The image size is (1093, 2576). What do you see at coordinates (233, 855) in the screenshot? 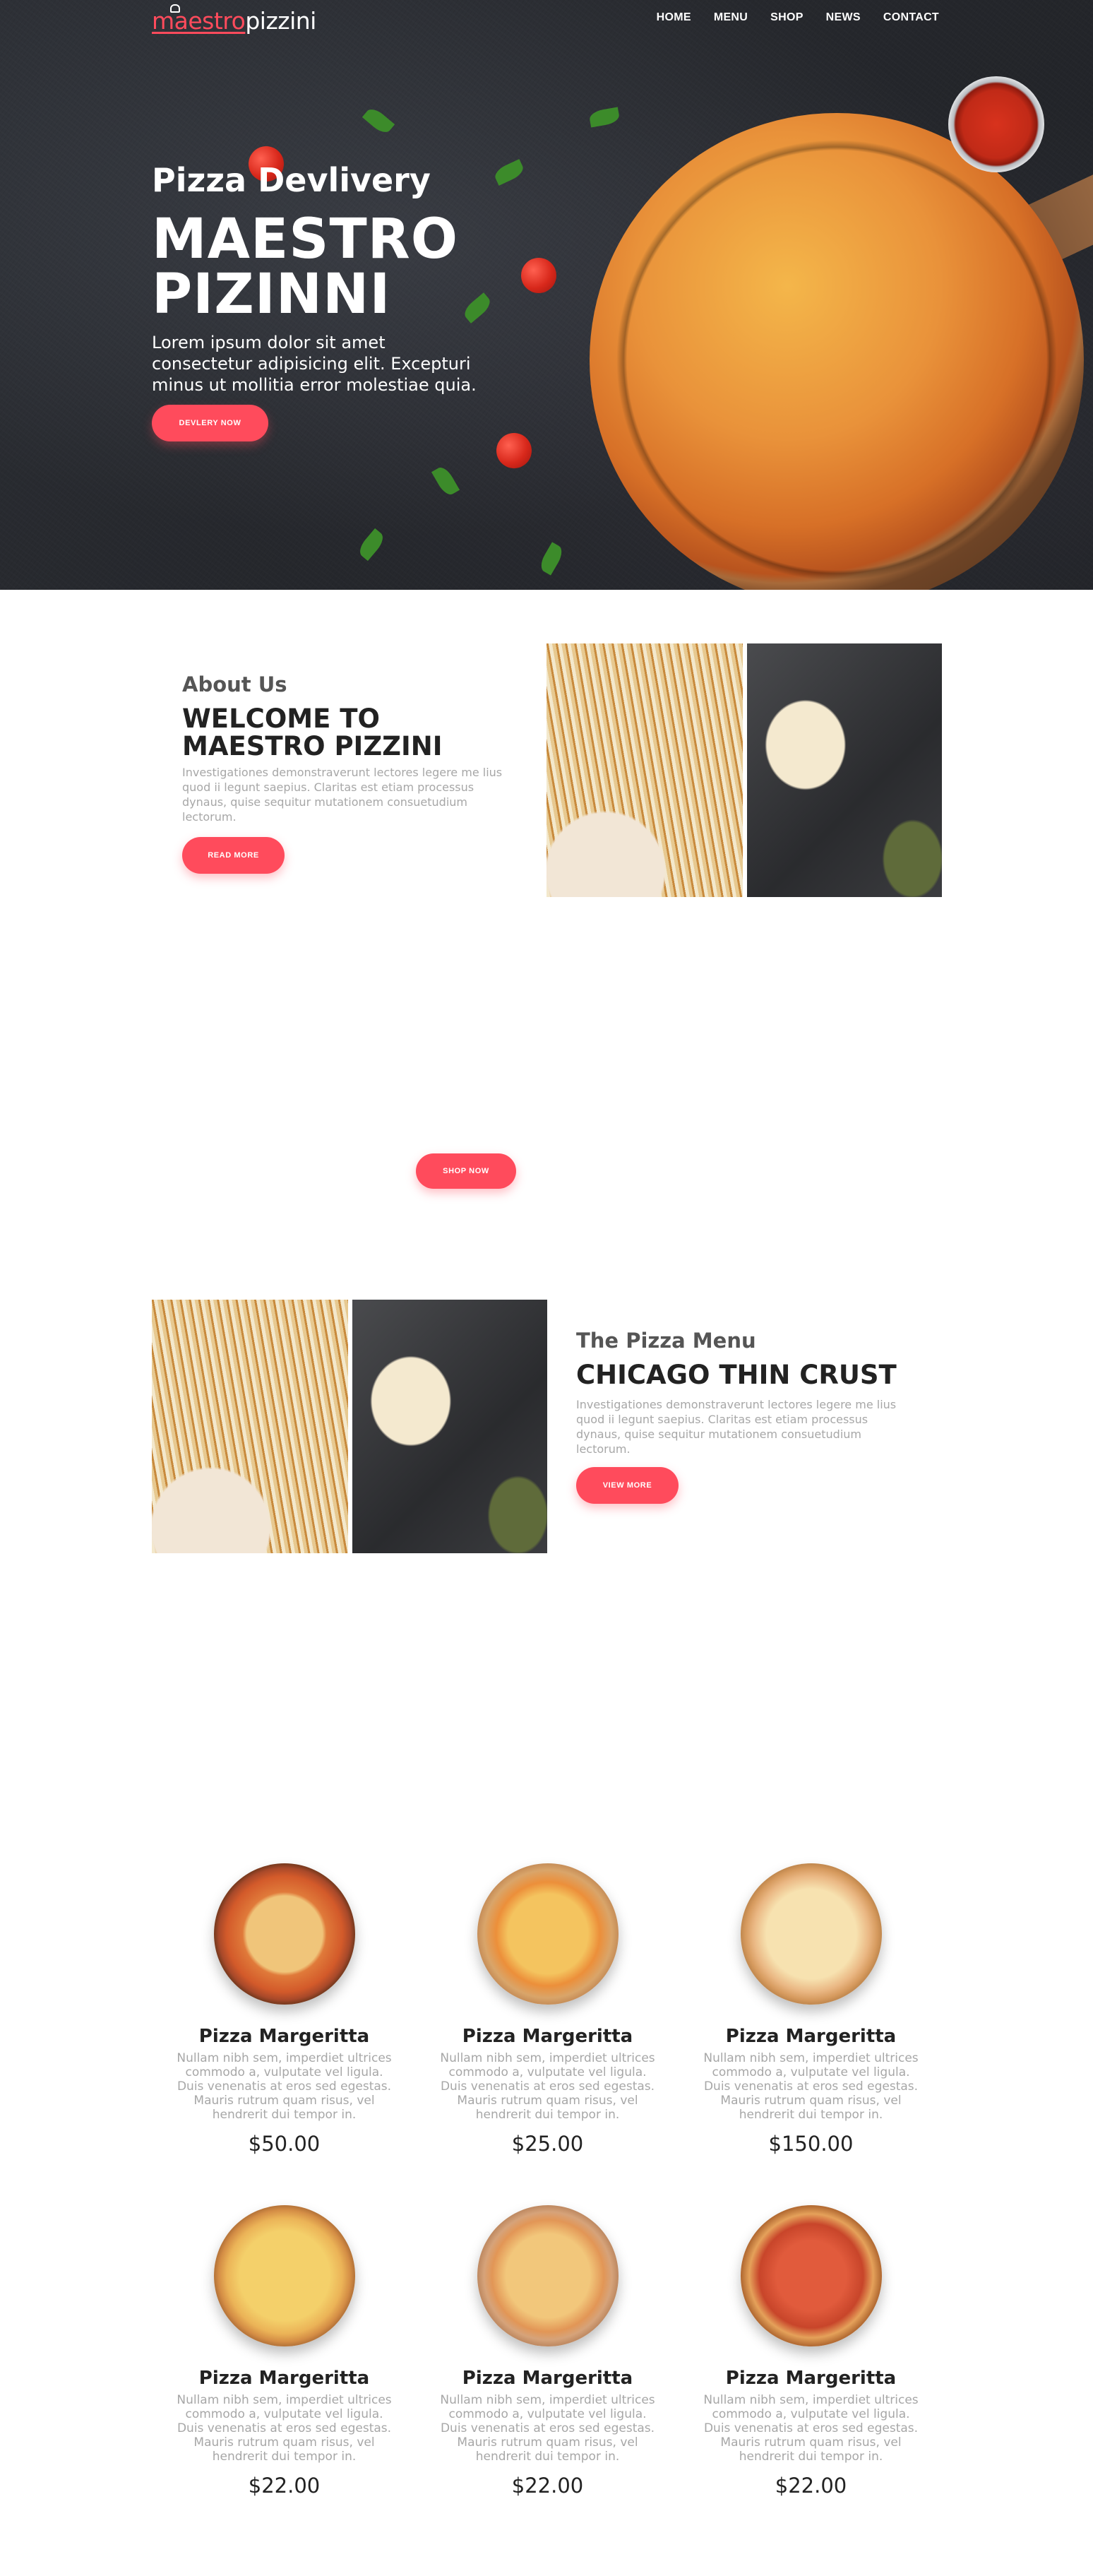
I see `read-more-button: READ MORE` at bounding box center [233, 855].